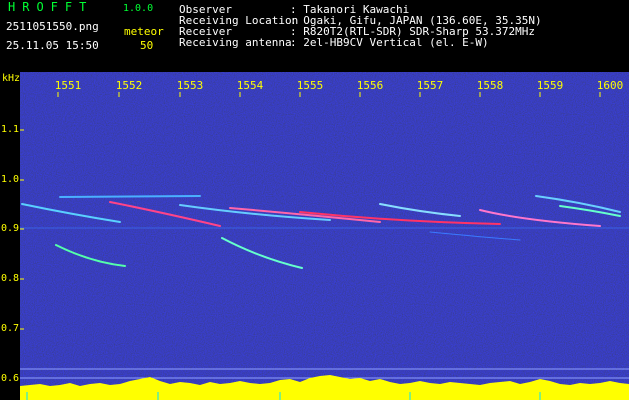 Image resolution: width=629 pixels, height=400 pixels. I want to click on x-tick-label: 1554, so click(250, 85).